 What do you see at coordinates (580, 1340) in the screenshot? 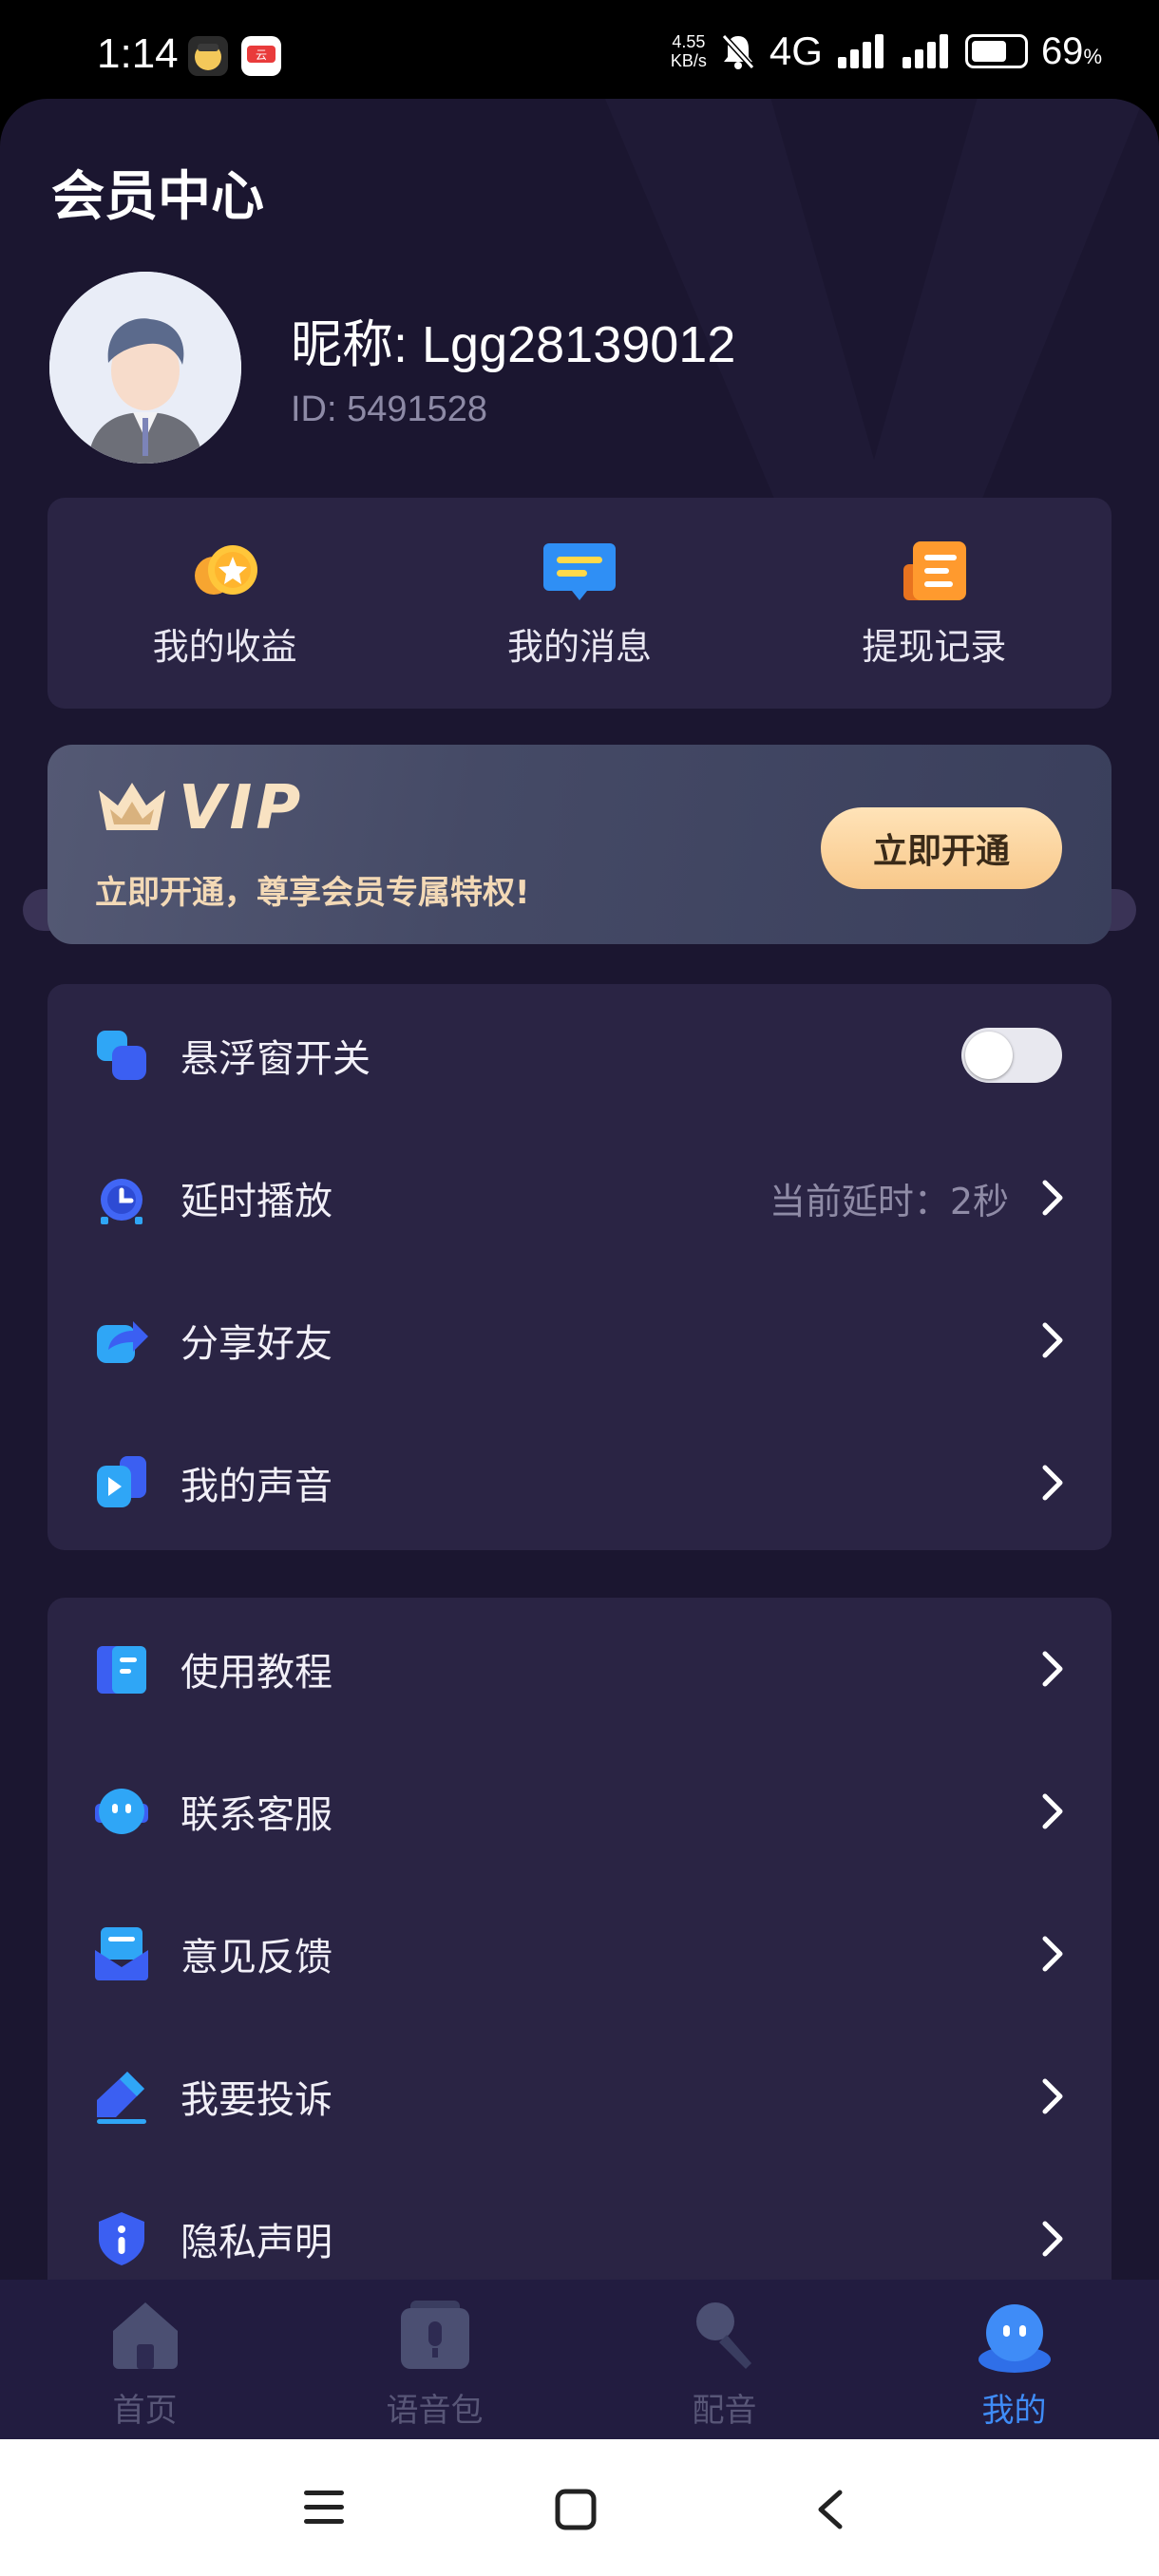
I see `settings-row-share-friends: 分享好友` at bounding box center [580, 1340].